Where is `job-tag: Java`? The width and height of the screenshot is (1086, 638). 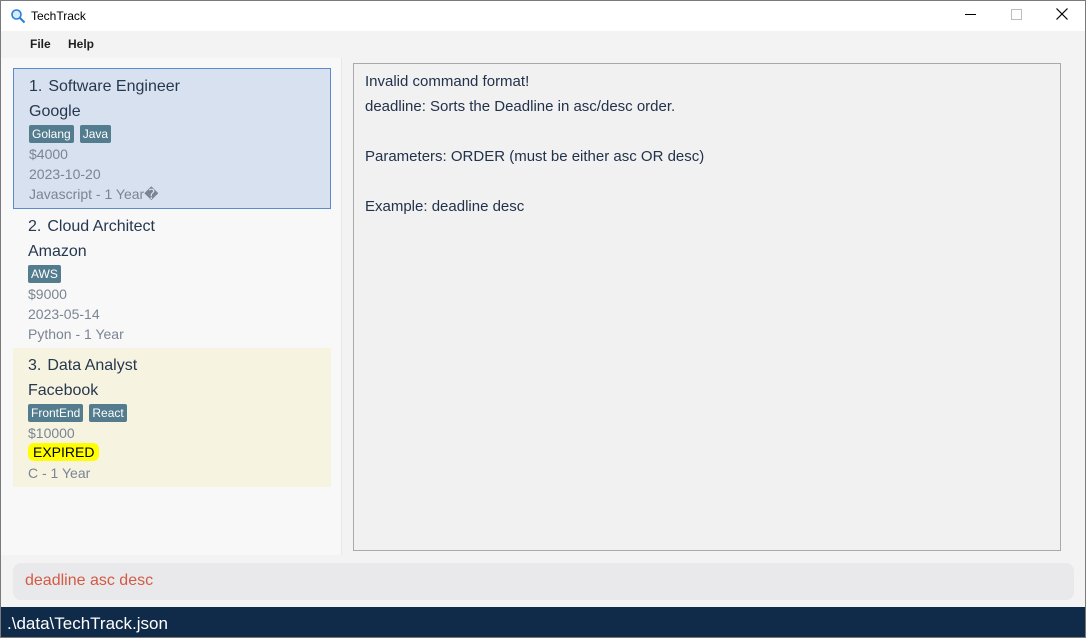 job-tag: Java is located at coordinates (95, 134).